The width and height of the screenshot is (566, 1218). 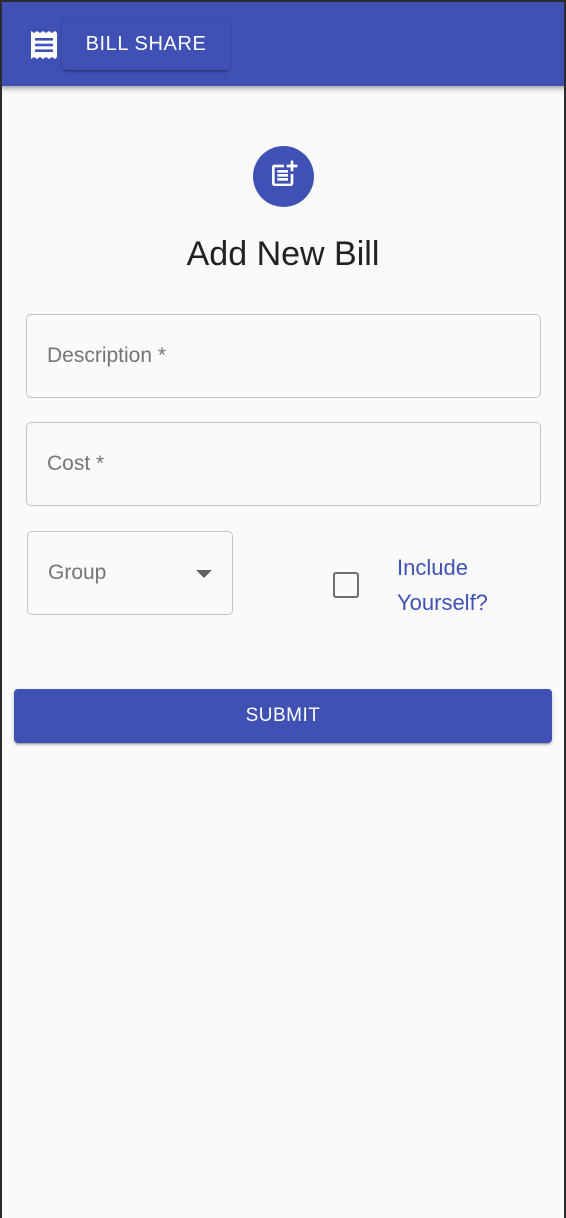 What do you see at coordinates (467, 585) in the screenshot?
I see `include-yourself-label: Include Yourself?` at bounding box center [467, 585].